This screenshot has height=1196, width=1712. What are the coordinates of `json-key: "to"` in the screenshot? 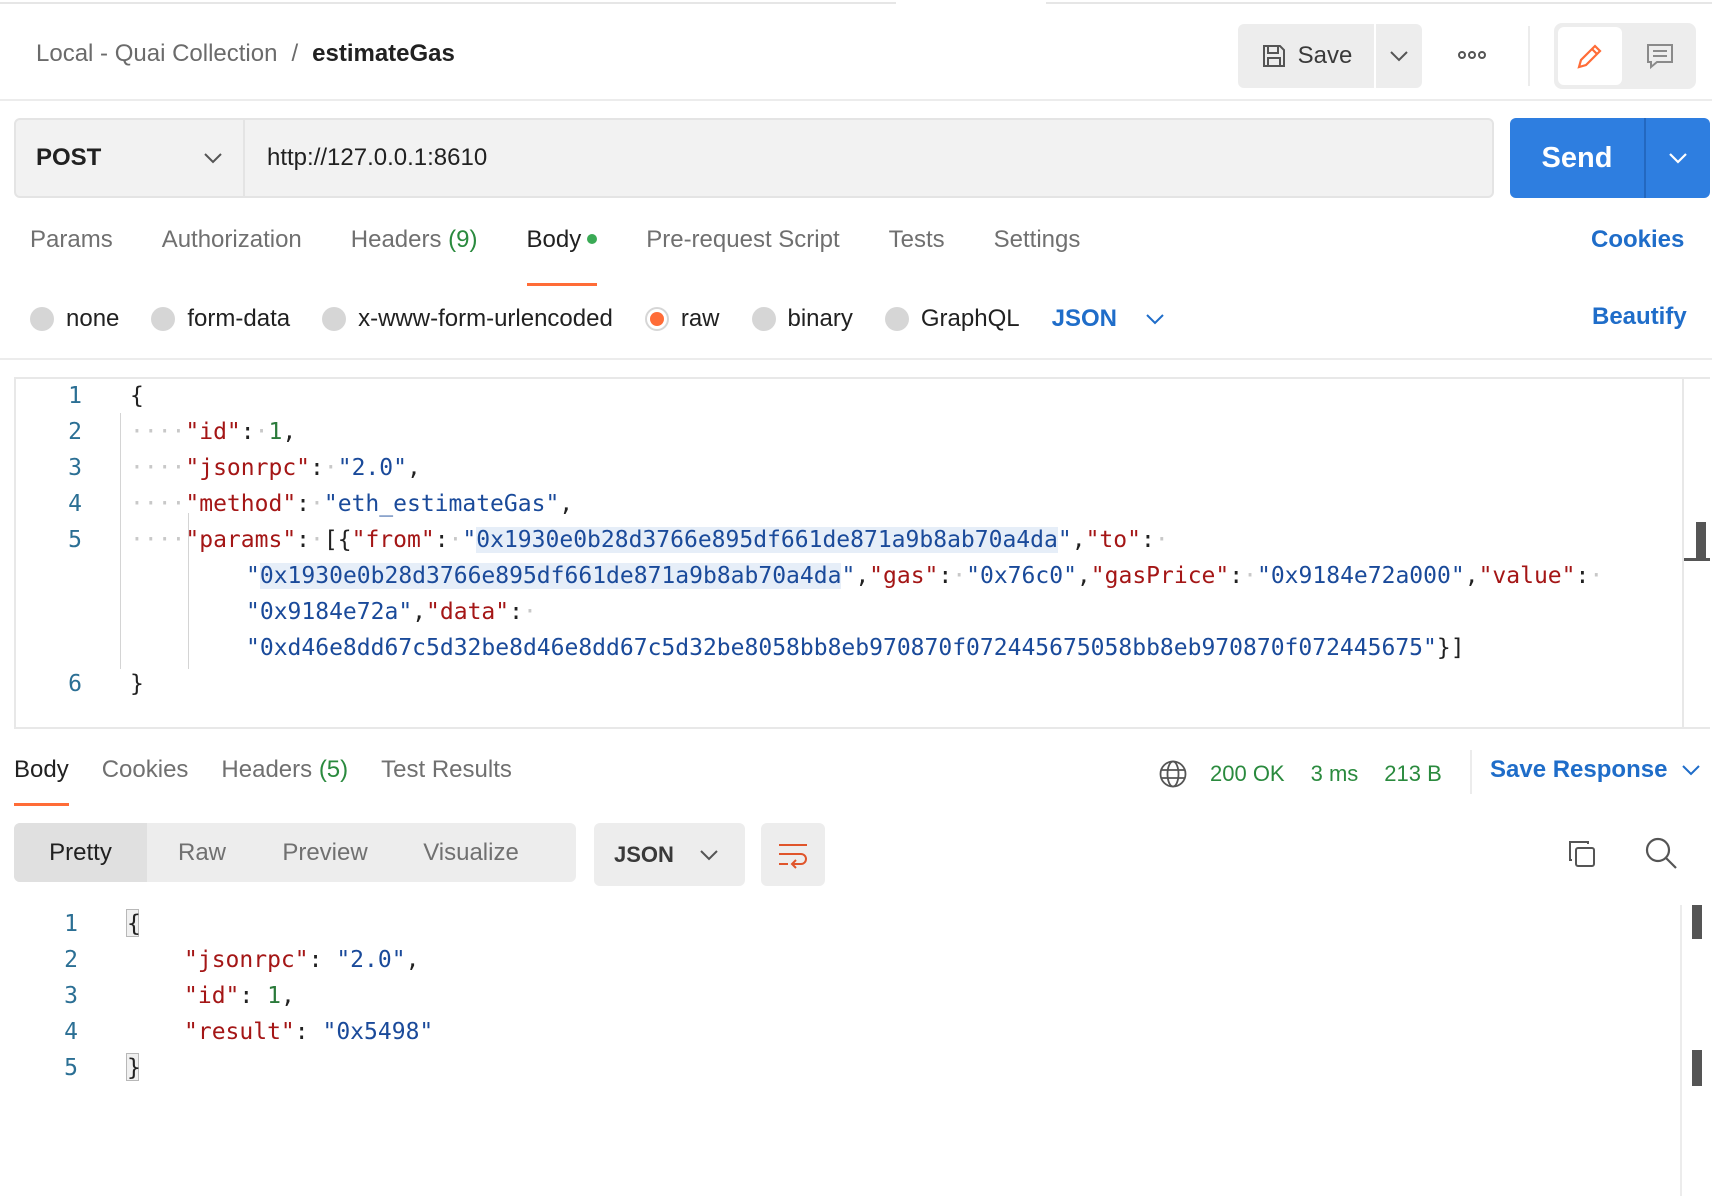 It's located at (1113, 540).